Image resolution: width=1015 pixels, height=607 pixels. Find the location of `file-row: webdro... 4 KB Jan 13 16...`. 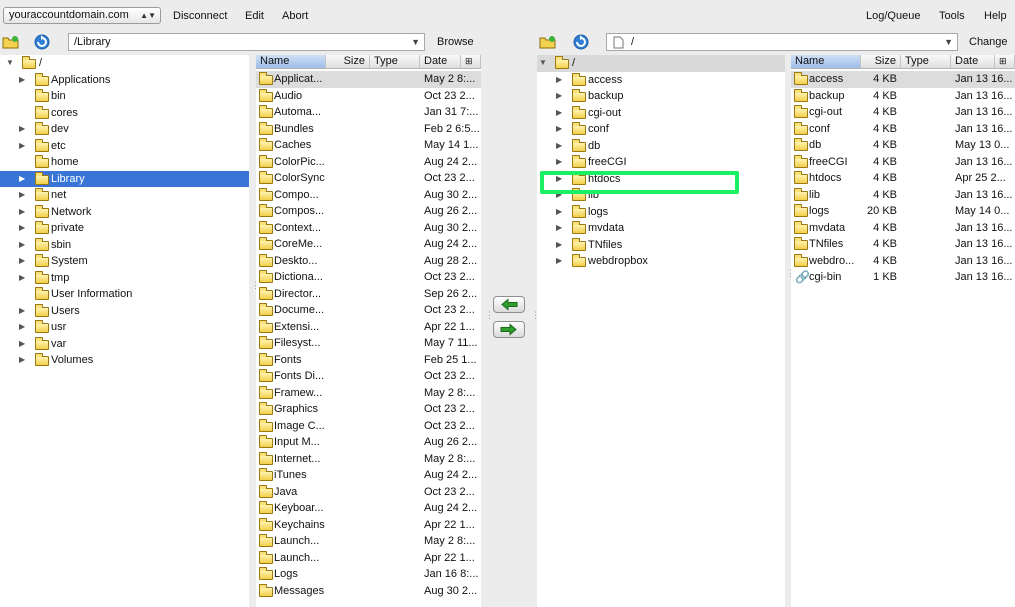

file-row: webdro... 4 KB Jan 13 16... is located at coordinates (903, 261).